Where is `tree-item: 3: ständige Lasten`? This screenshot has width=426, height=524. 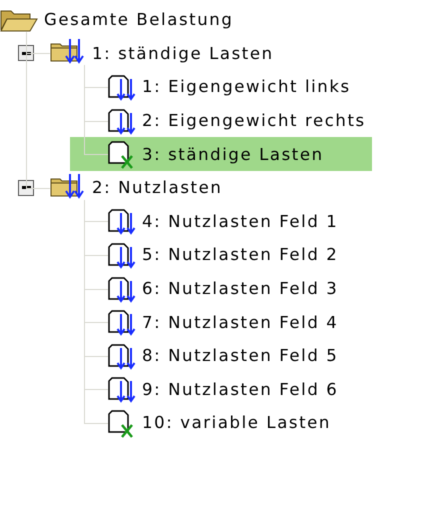 tree-item: 3: ständige Lasten is located at coordinates (221, 154).